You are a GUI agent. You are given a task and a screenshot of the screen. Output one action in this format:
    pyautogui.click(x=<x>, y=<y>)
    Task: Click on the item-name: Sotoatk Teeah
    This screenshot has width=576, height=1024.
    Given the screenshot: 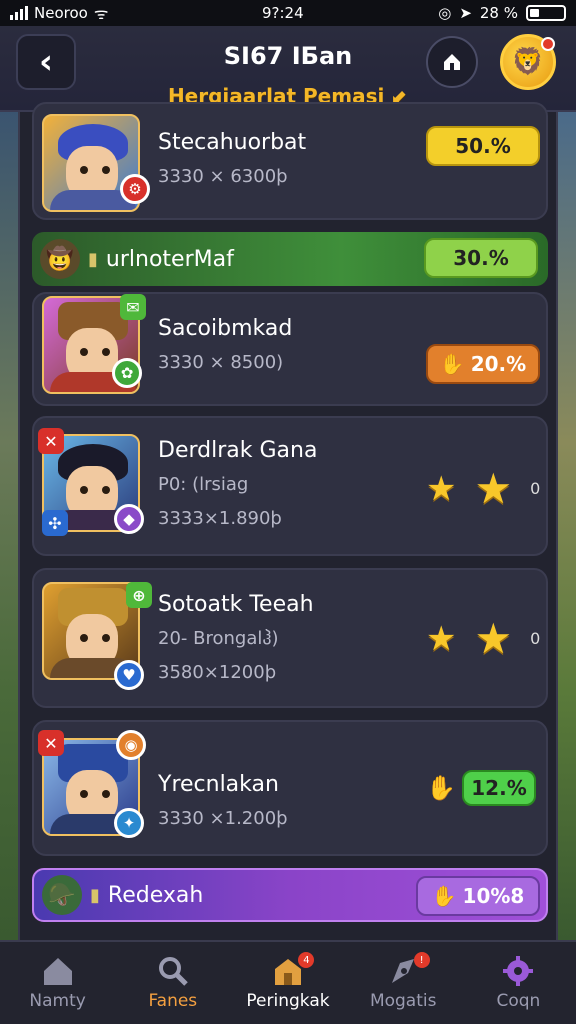 What is the action you would take?
    pyautogui.click(x=236, y=604)
    